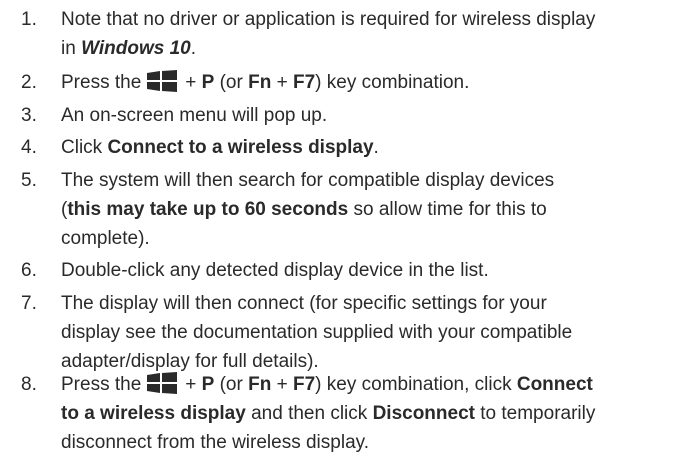 This screenshot has width=685, height=457. I want to click on text-line: complete)., so click(105, 238).